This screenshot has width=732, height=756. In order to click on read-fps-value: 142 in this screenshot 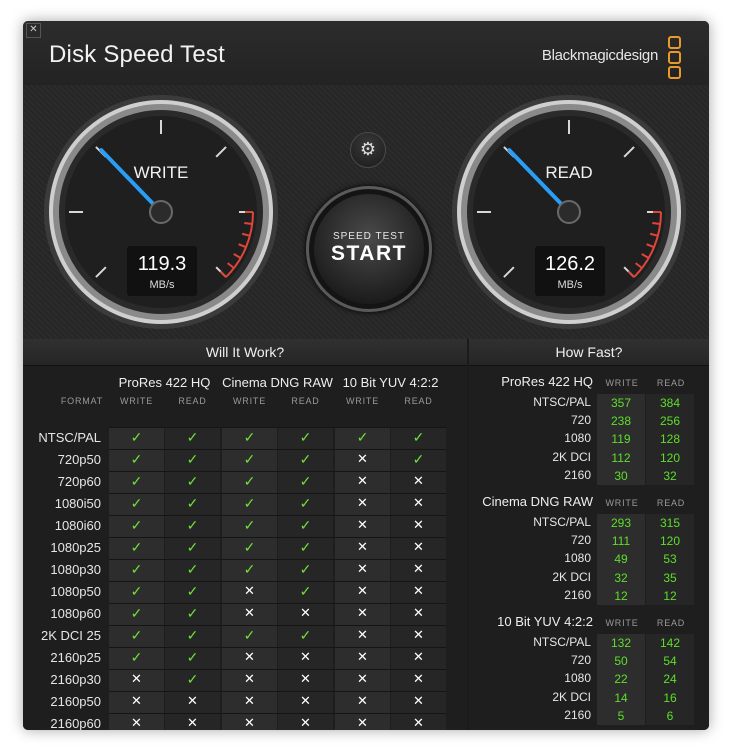, I will do `click(670, 643)`.